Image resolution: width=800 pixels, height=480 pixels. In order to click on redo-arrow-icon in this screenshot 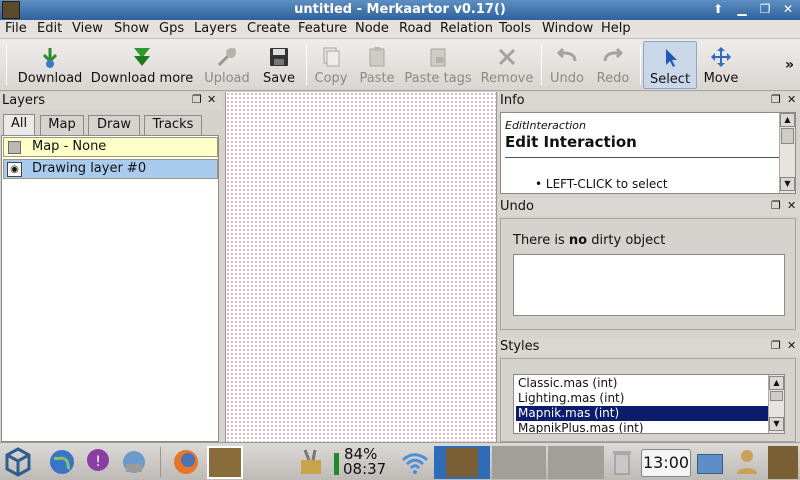, I will do `click(613, 54)`.